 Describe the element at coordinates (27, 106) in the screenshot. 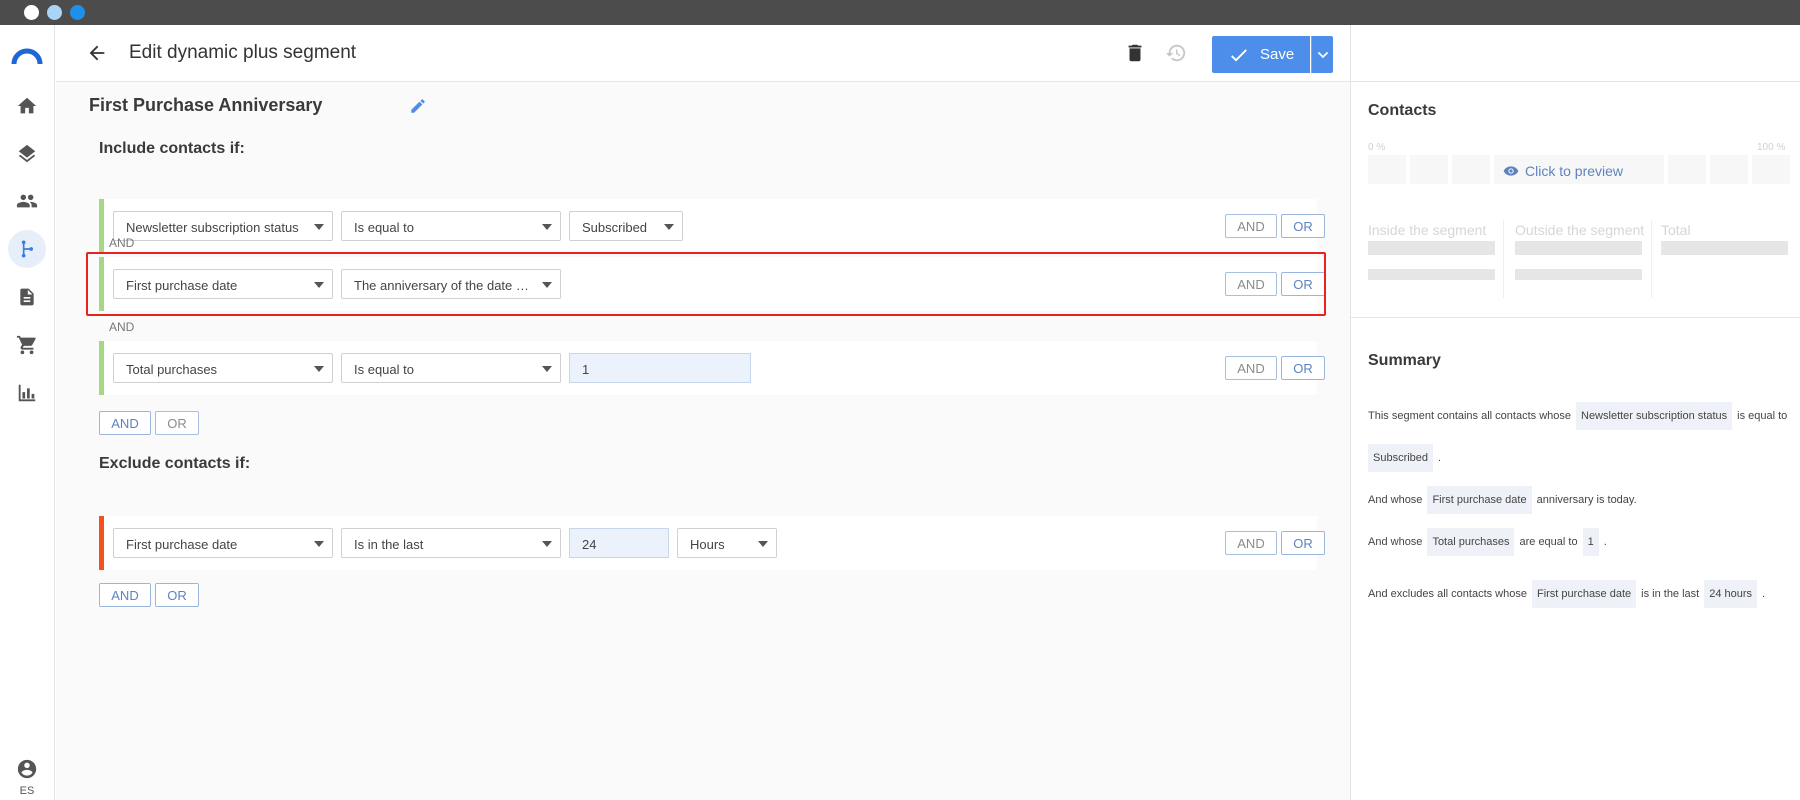

I see `home-icon` at that location.